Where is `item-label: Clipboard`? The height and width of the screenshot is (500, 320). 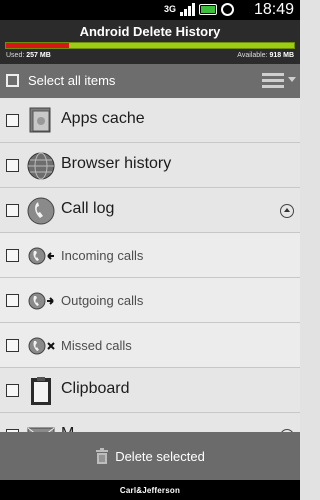
item-label: Clipboard is located at coordinates (95, 388).